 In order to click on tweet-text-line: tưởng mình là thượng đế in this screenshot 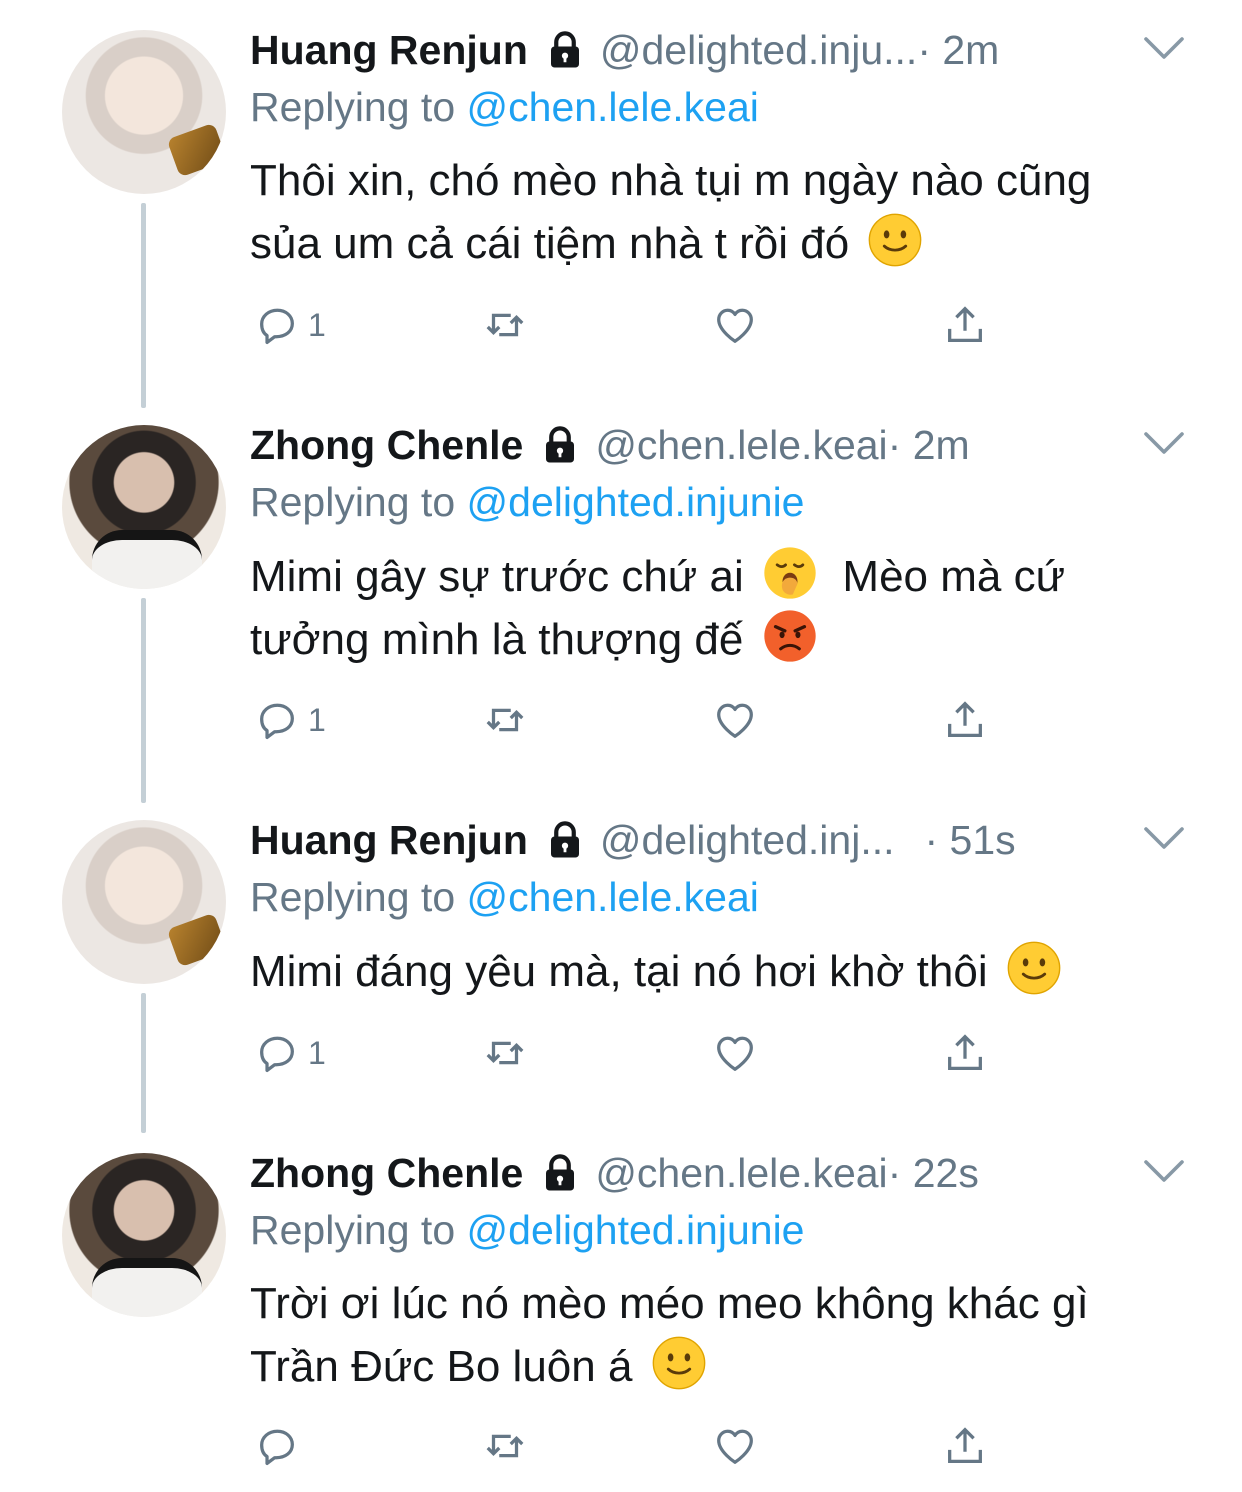, I will do `click(497, 639)`.